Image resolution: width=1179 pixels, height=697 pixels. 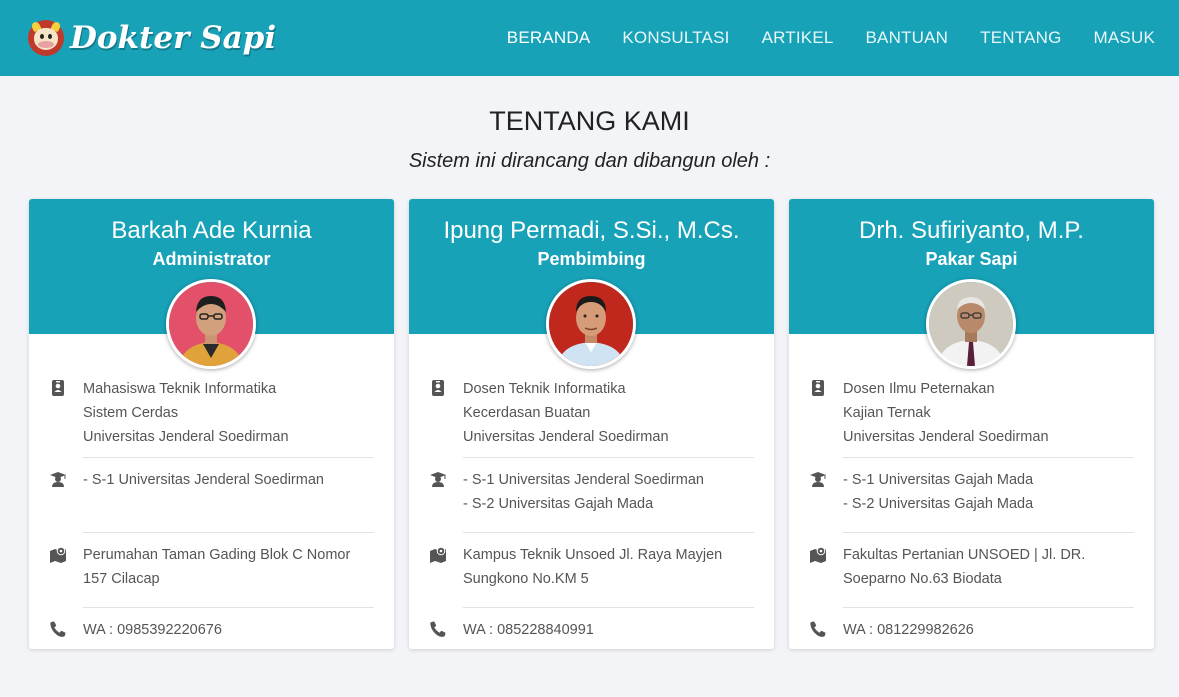 What do you see at coordinates (1124, 38) in the screenshot?
I see `nav-masuk: MASUK` at bounding box center [1124, 38].